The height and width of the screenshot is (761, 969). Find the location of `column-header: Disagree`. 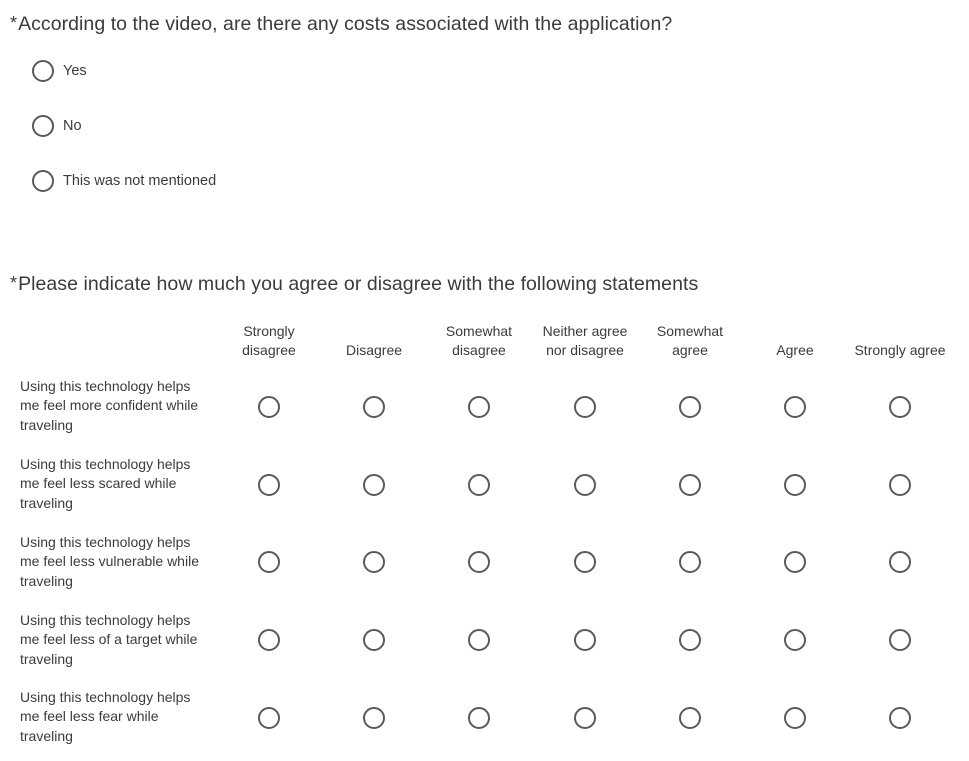

column-header: Disagree is located at coordinates (374, 340).